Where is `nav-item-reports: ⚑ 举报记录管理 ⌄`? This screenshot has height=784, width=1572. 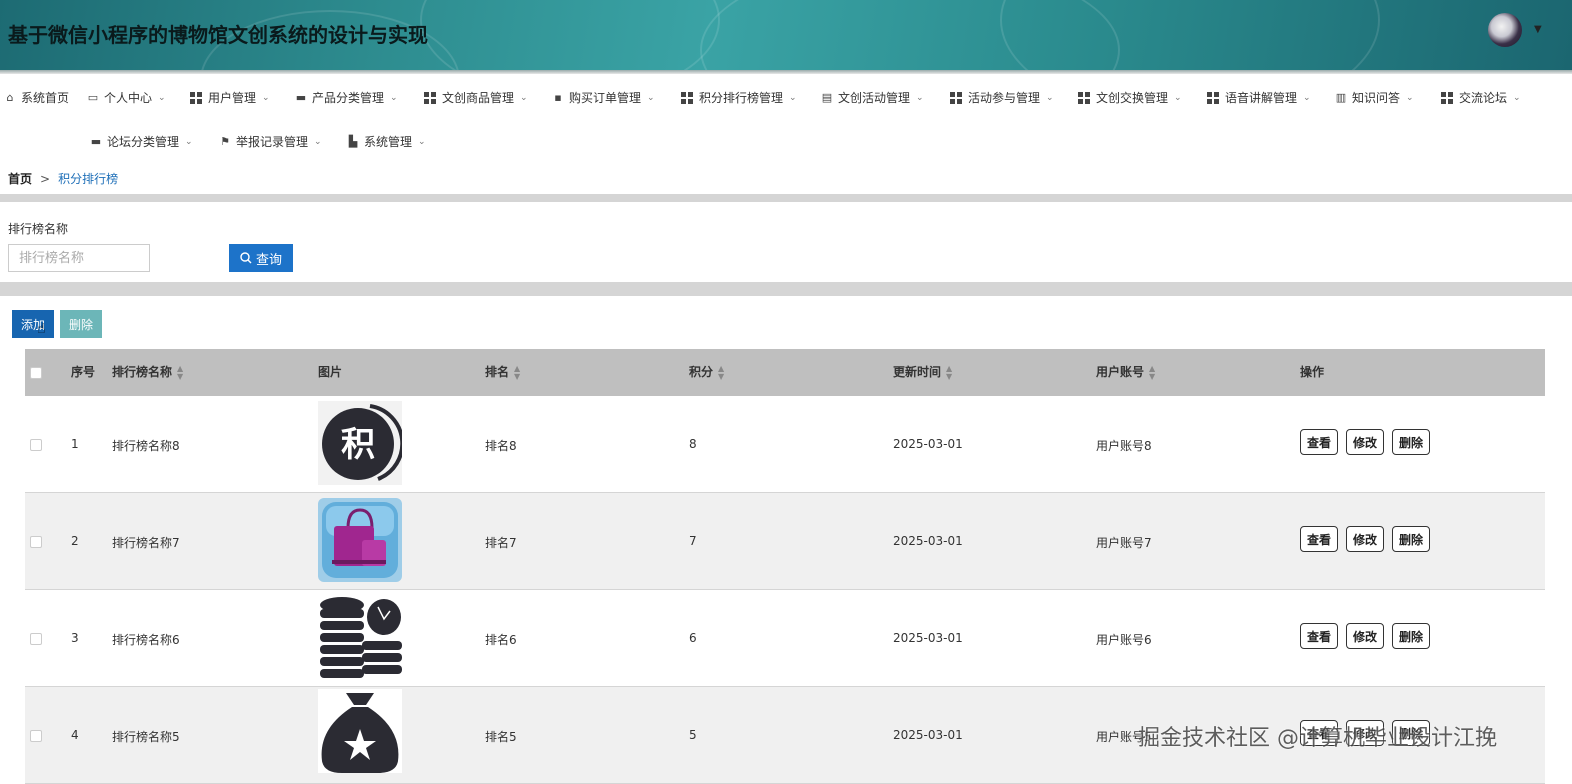
nav-item-reports: ⚑ 举报记录管理 ⌄ is located at coordinates (270, 141).